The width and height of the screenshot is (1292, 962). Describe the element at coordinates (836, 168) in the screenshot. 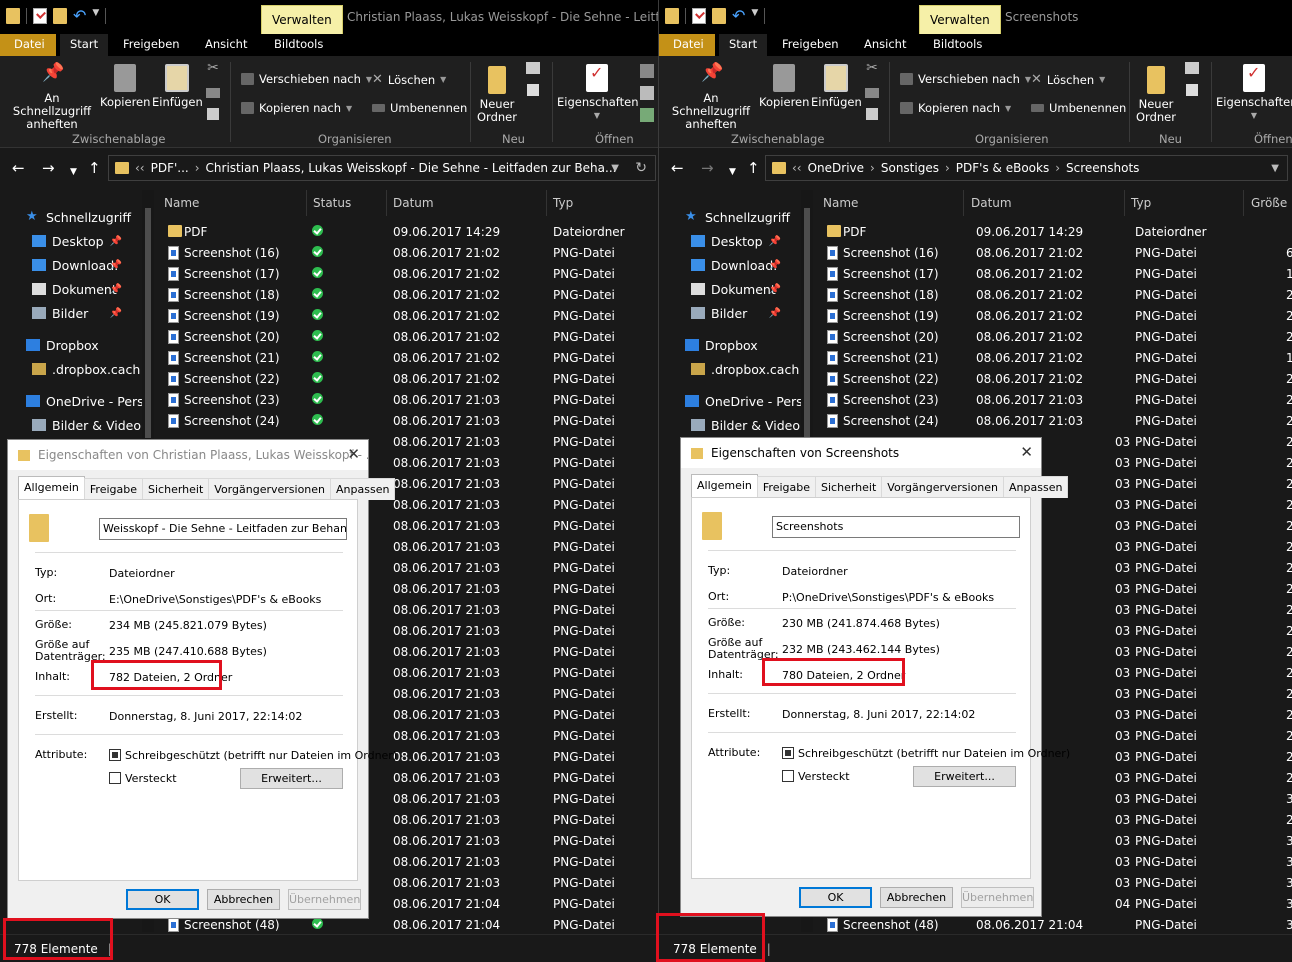

I see `breadcrumb-onedrive: OneDrive` at that location.